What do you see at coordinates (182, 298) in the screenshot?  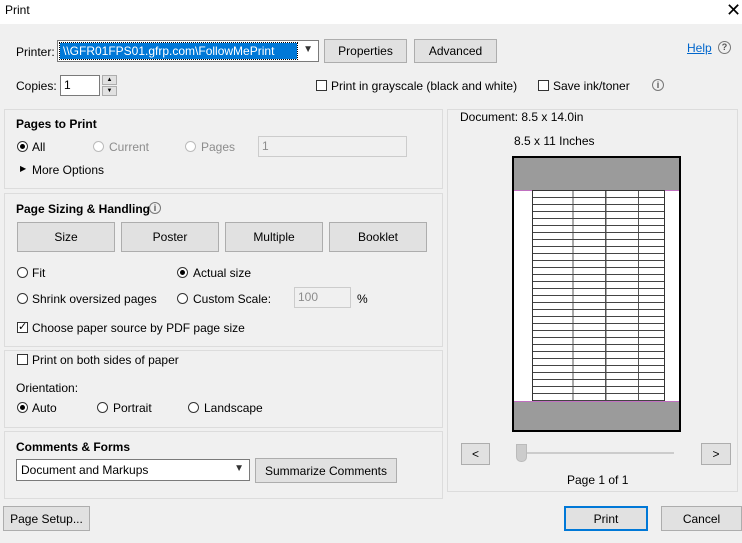 I see `custom-scale-radio` at bounding box center [182, 298].